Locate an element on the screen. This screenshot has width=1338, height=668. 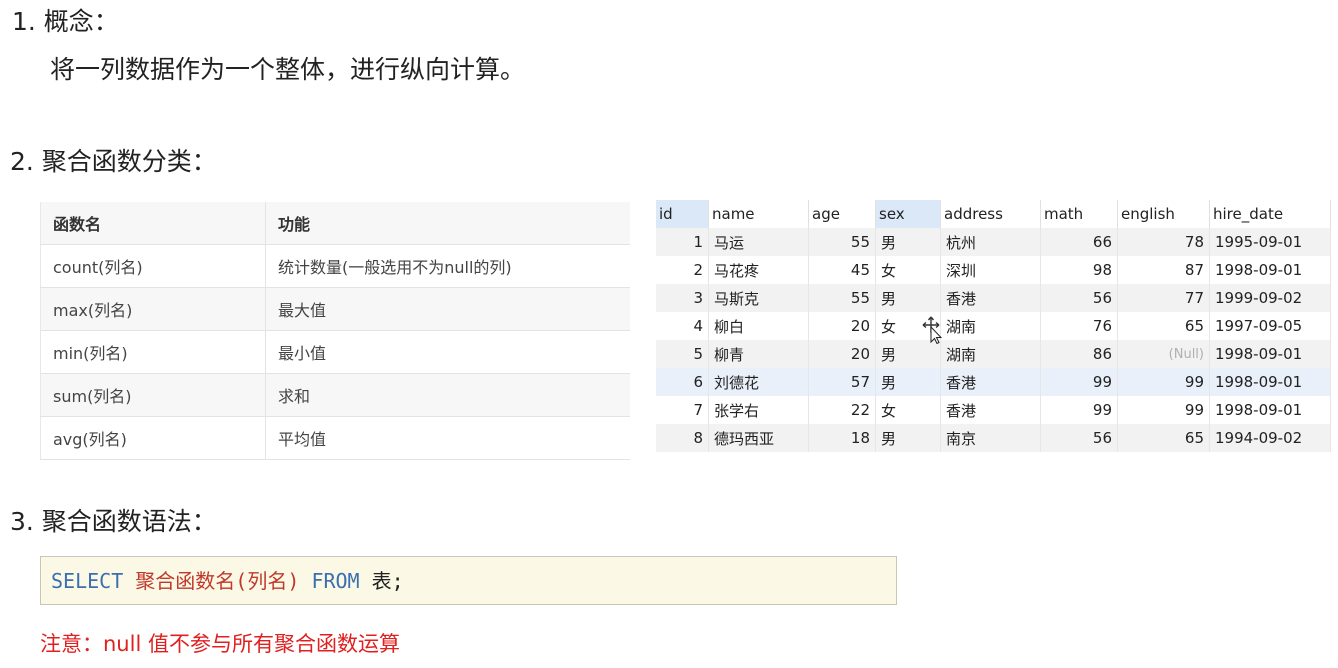
table-row: min(列名) 最小值 is located at coordinates (335, 352).